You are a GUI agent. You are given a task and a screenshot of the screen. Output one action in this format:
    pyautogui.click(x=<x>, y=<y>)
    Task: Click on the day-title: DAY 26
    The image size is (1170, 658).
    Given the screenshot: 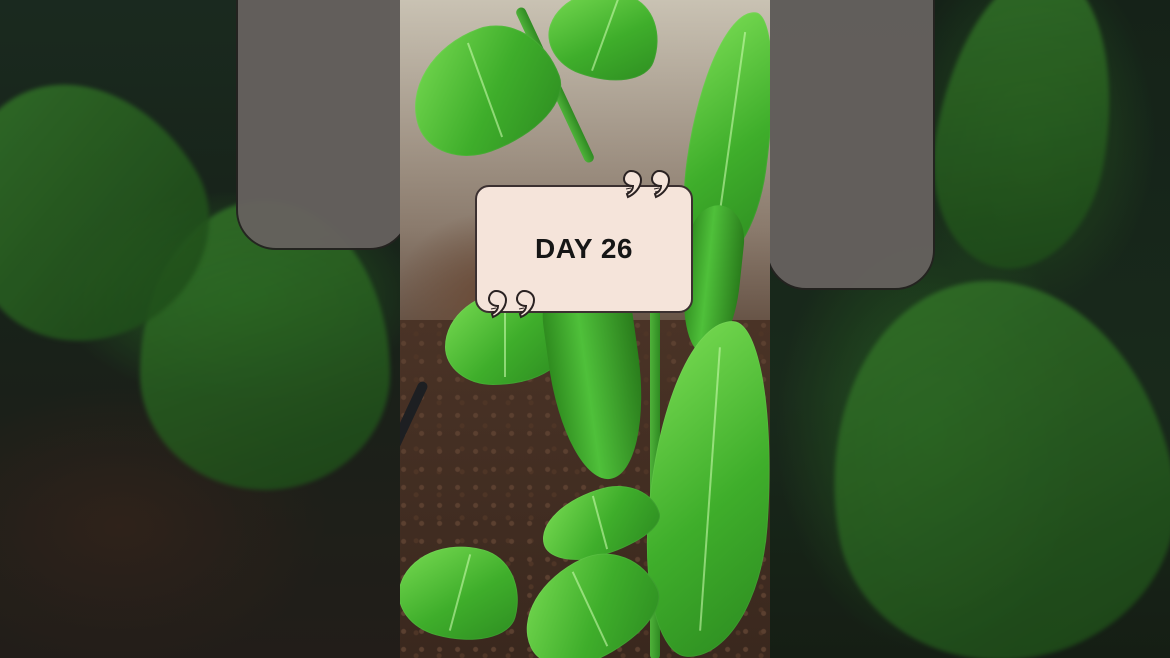 What is the action you would take?
    pyautogui.click(x=584, y=248)
    